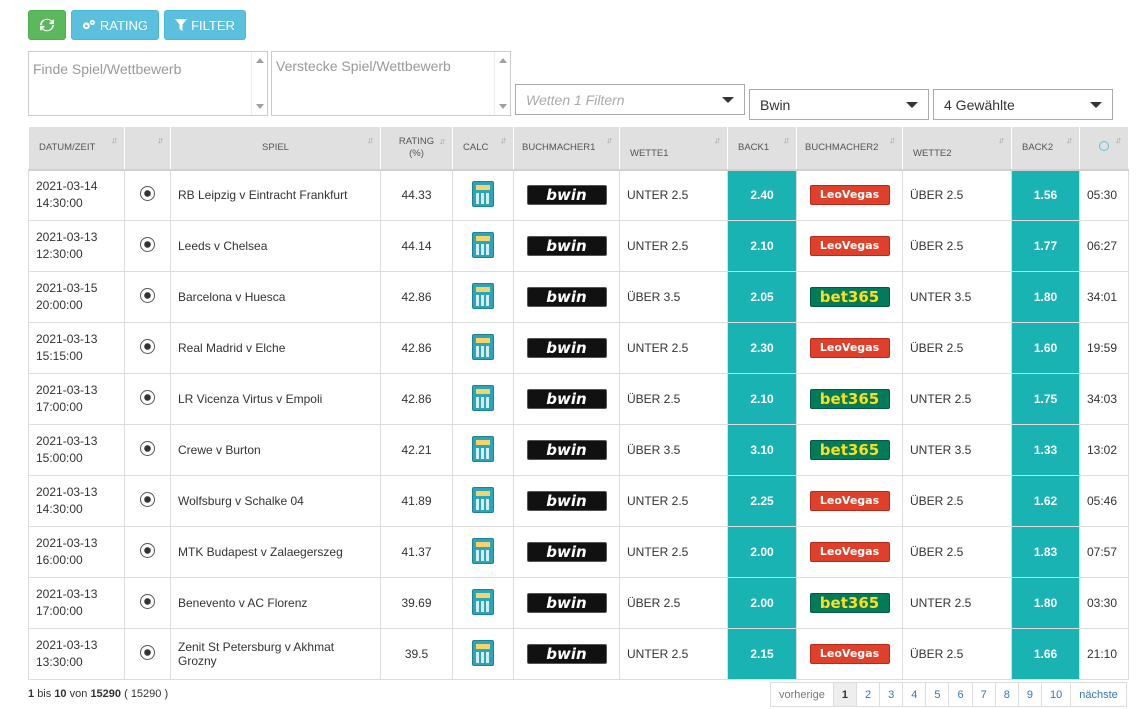 This screenshot has width=1147, height=709. I want to click on find-match-input: Finde Spiel/Wettbewerb, so click(148, 83).